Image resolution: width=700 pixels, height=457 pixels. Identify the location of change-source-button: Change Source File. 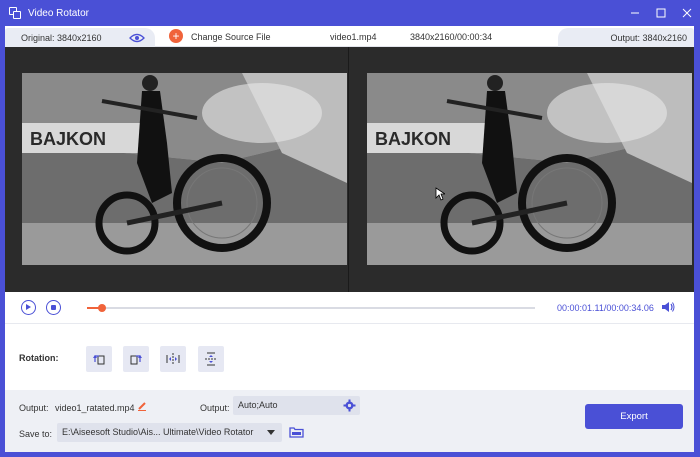
(231, 37).